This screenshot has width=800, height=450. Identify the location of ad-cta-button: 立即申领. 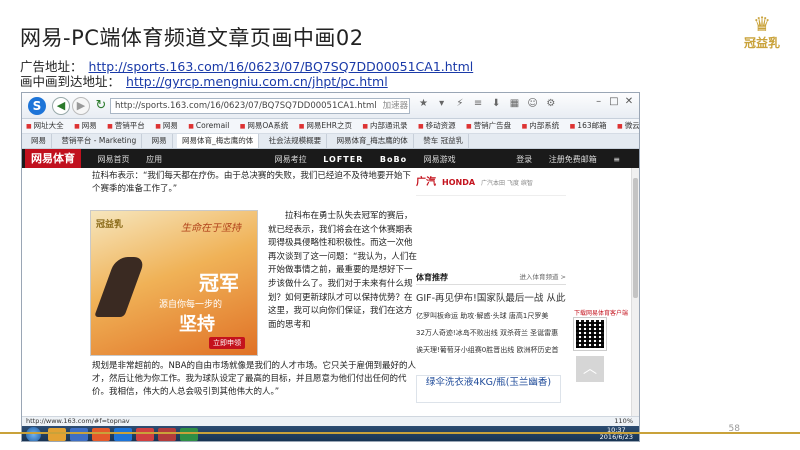
(227, 343).